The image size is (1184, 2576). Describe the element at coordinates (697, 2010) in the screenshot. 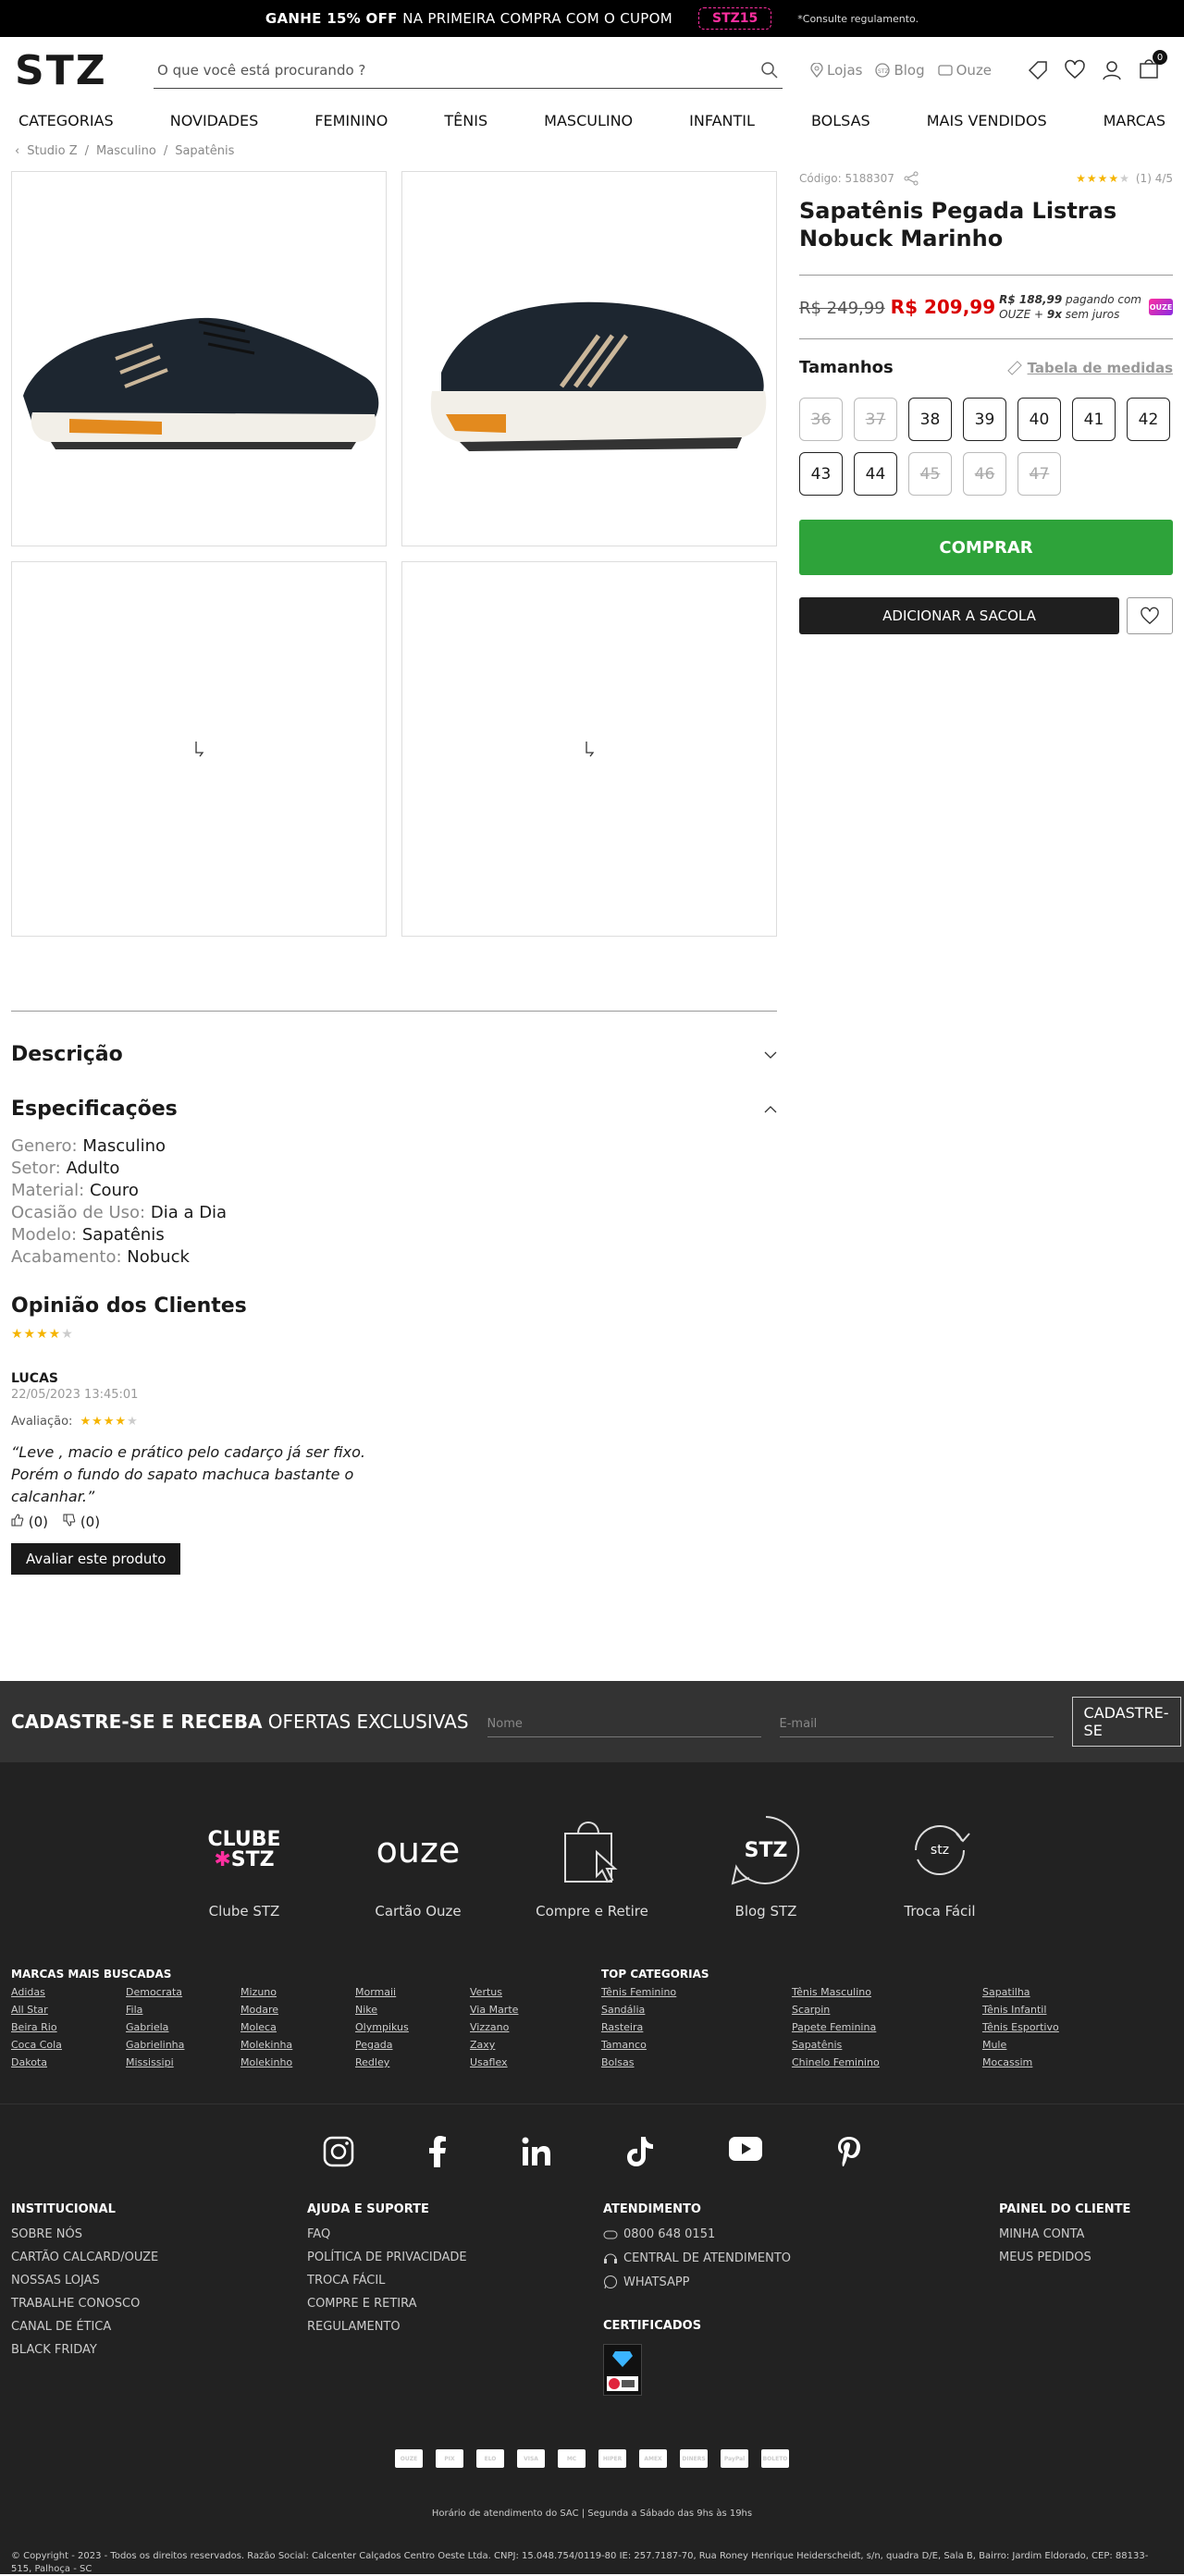

I see `footer-link: Sandália` at that location.